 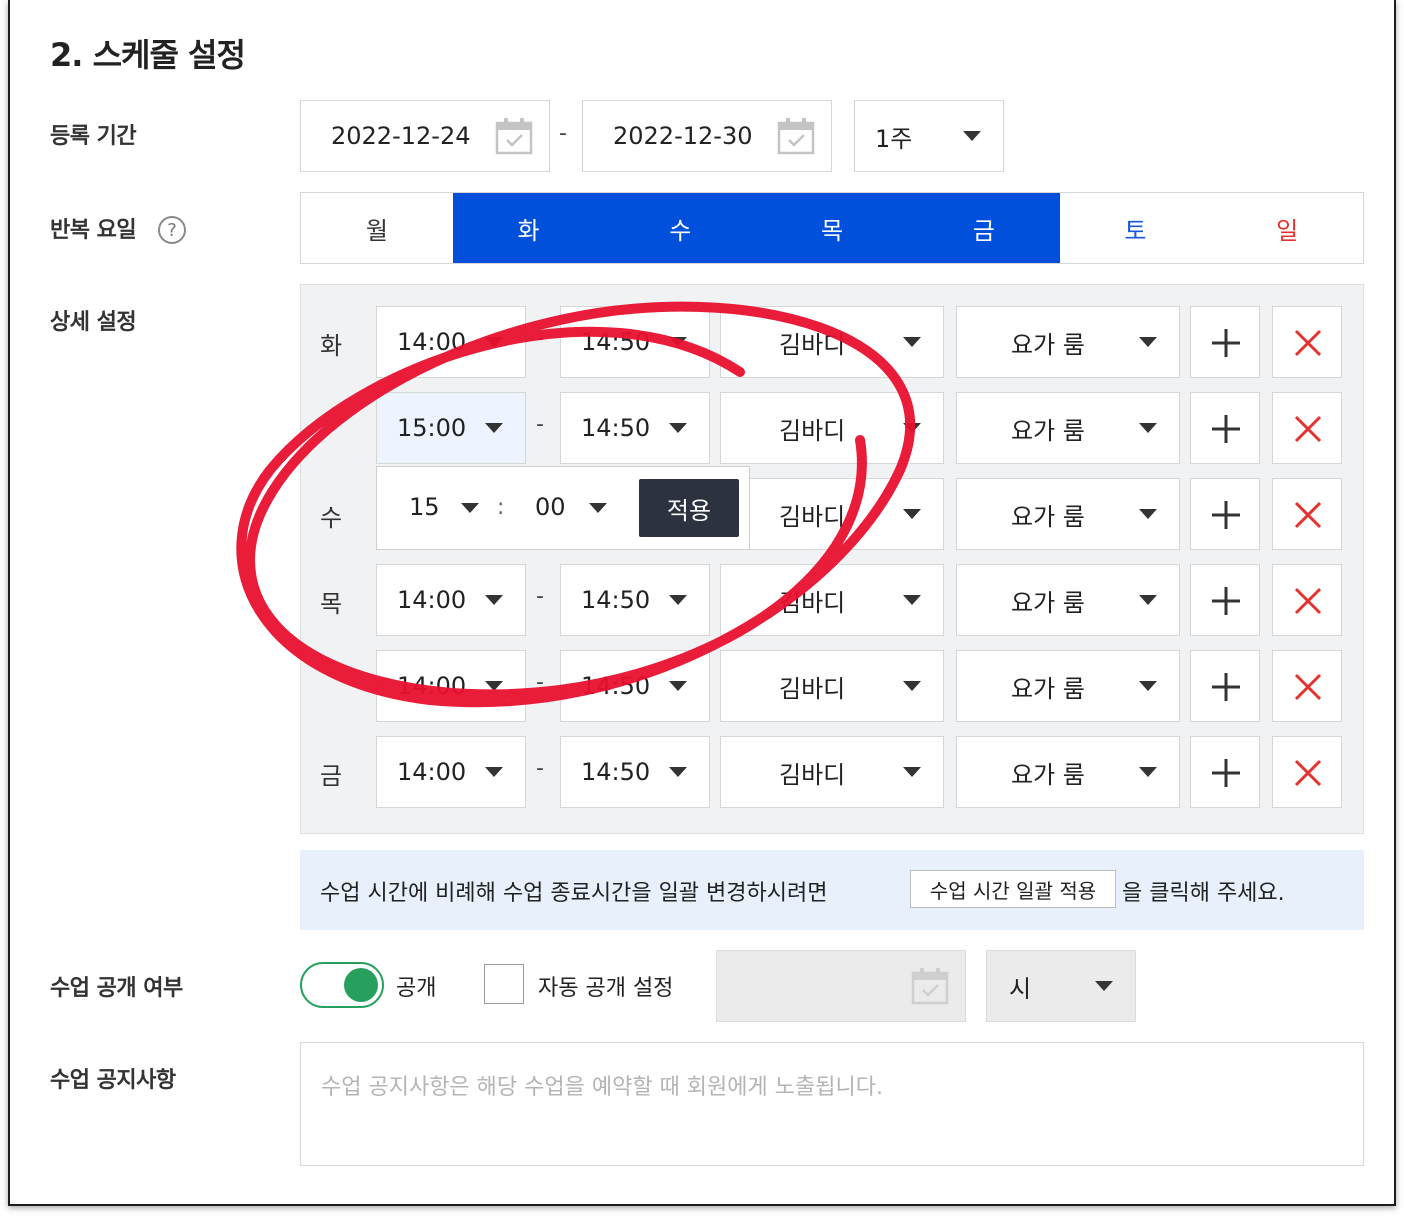 I want to click on section-title: 2. 스케줄 설정, so click(x=148, y=55).